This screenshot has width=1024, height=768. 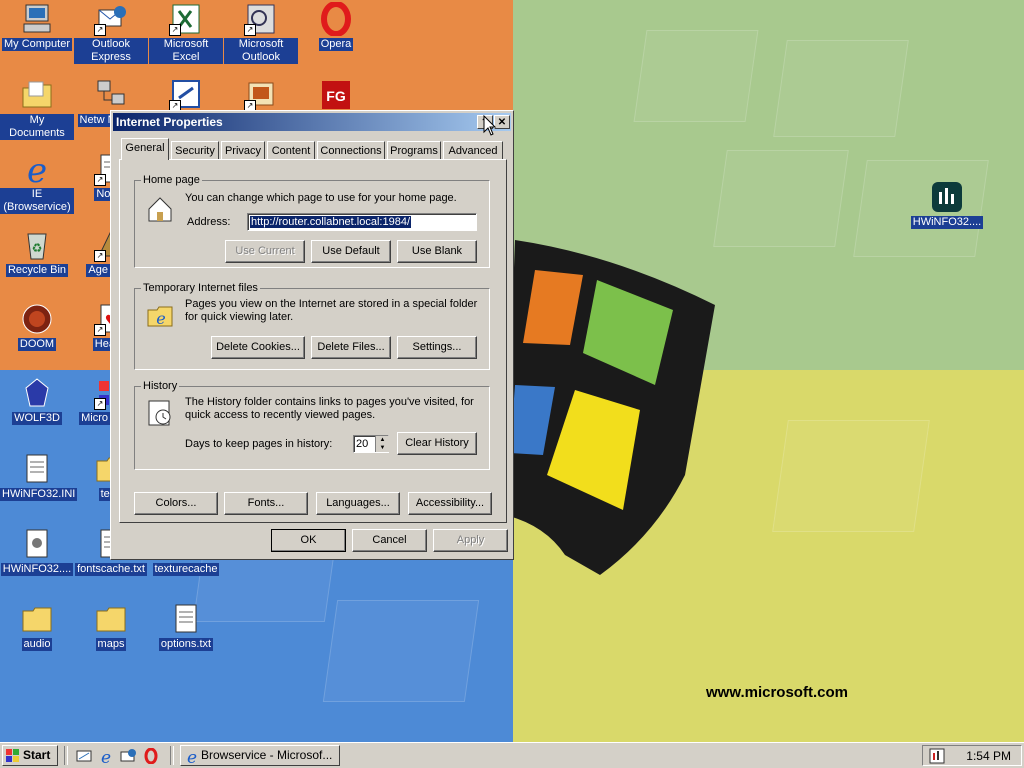 I want to click on network-icon, so click(x=111, y=95).